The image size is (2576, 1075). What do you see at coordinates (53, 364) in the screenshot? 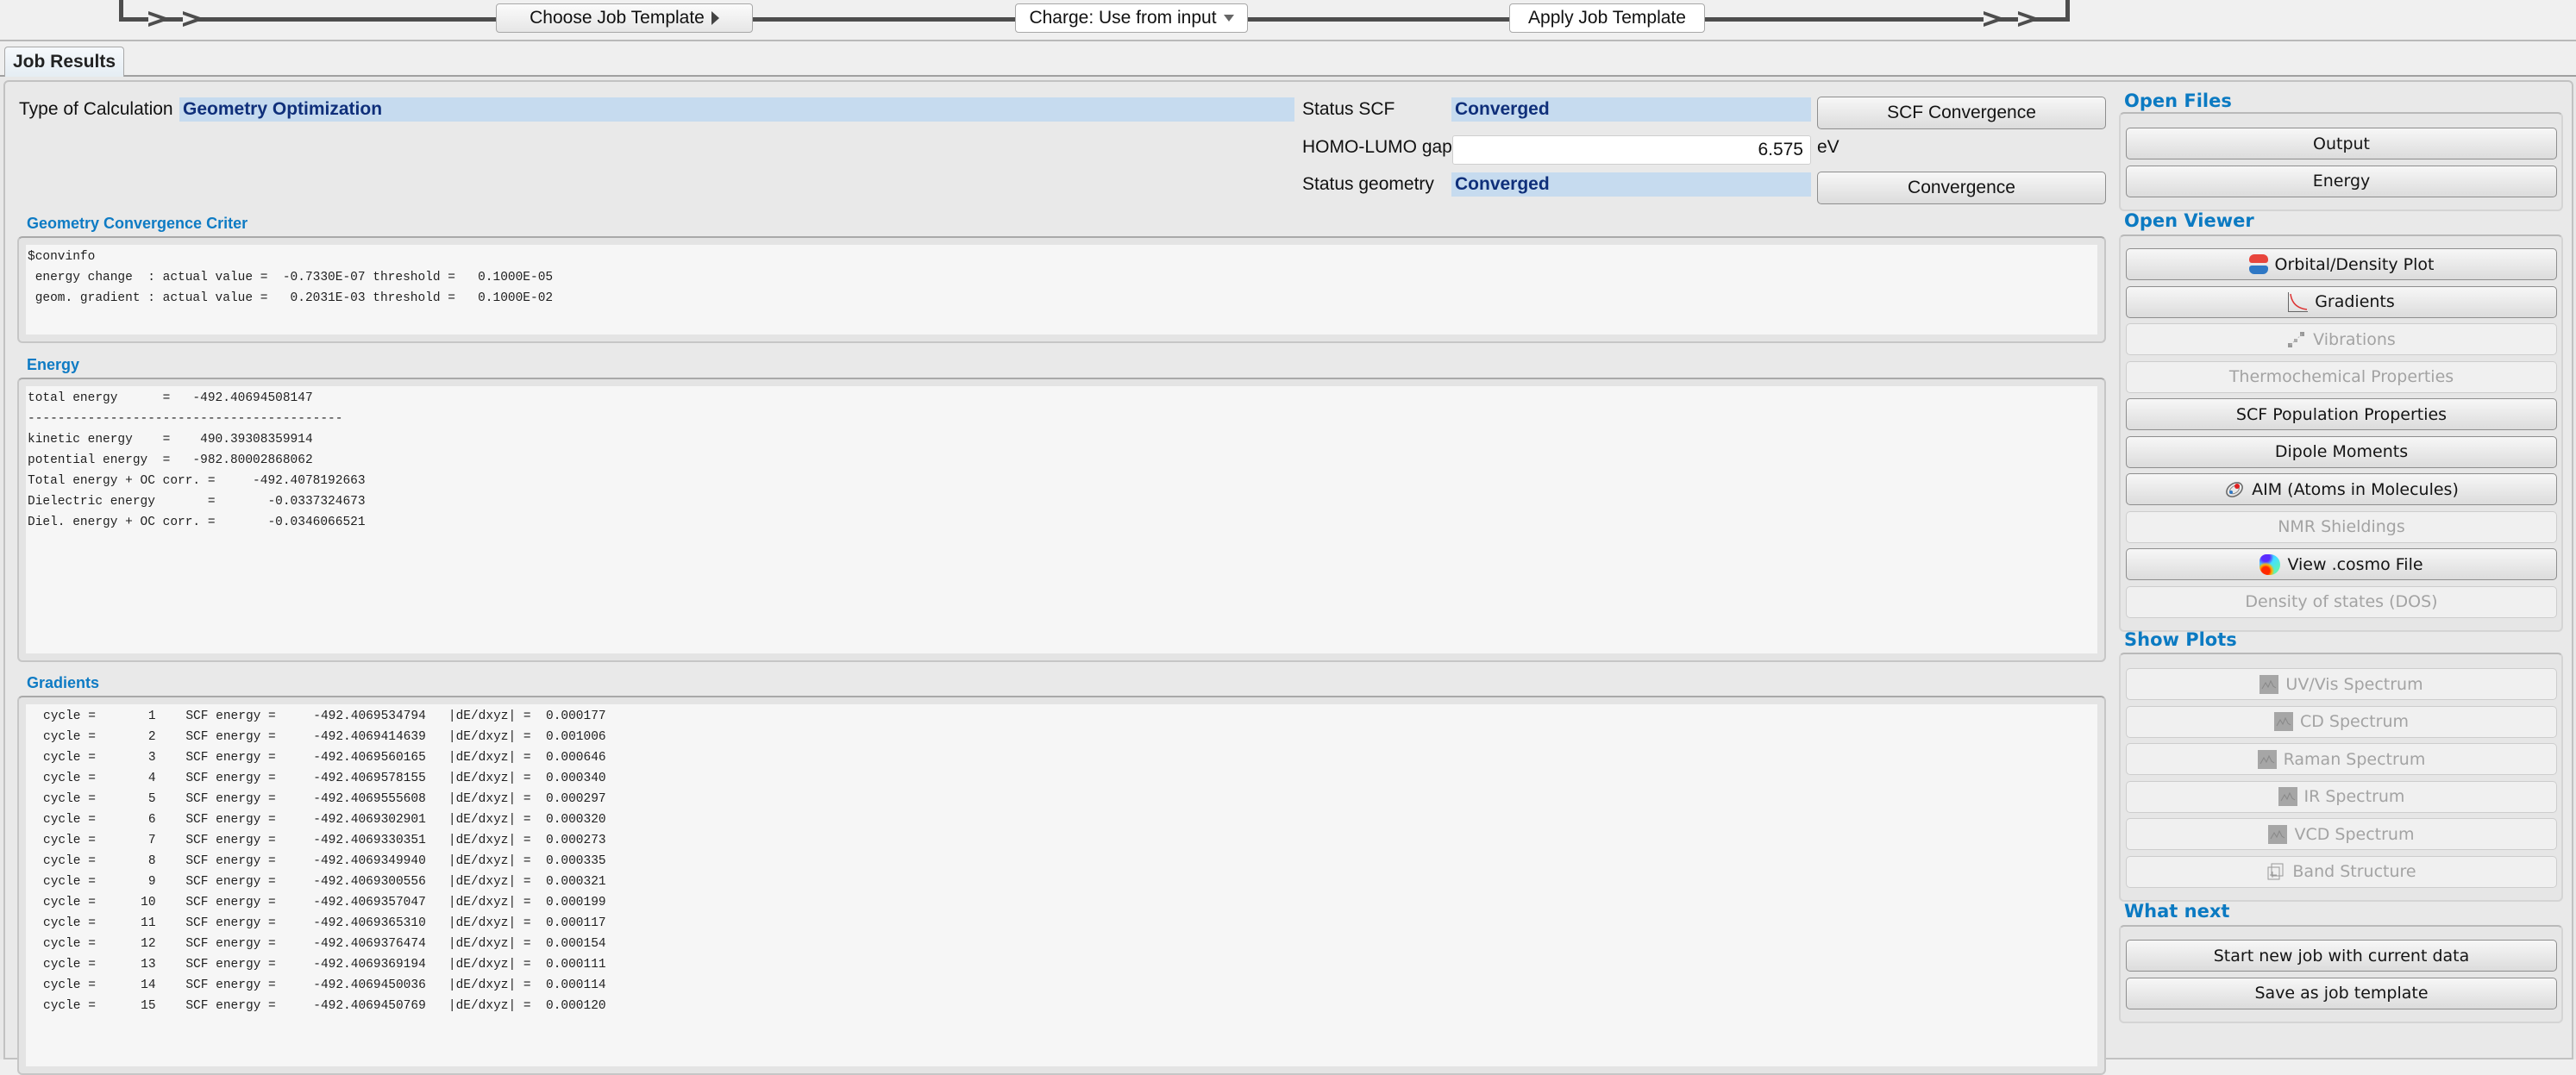
I see `energy-title: Energy` at bounding box center [53, 364].